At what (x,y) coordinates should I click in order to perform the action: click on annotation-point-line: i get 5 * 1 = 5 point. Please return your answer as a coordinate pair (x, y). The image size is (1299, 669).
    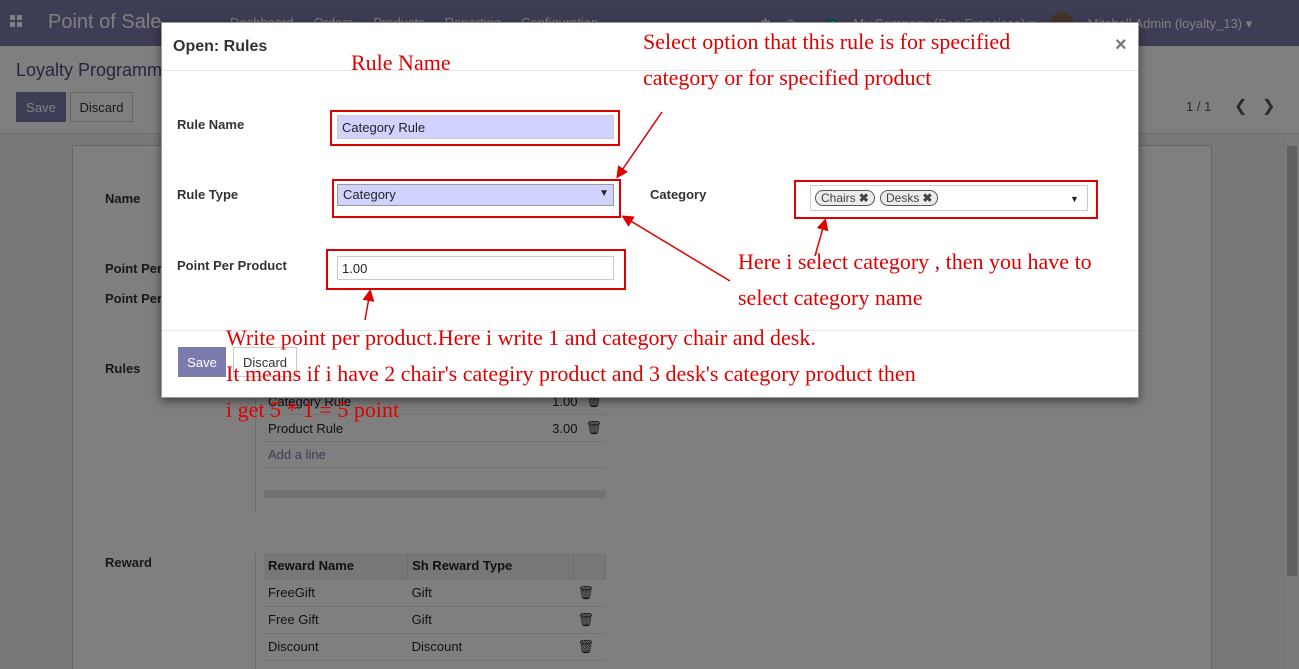
    Looking at the image, I should click on (313, 409).